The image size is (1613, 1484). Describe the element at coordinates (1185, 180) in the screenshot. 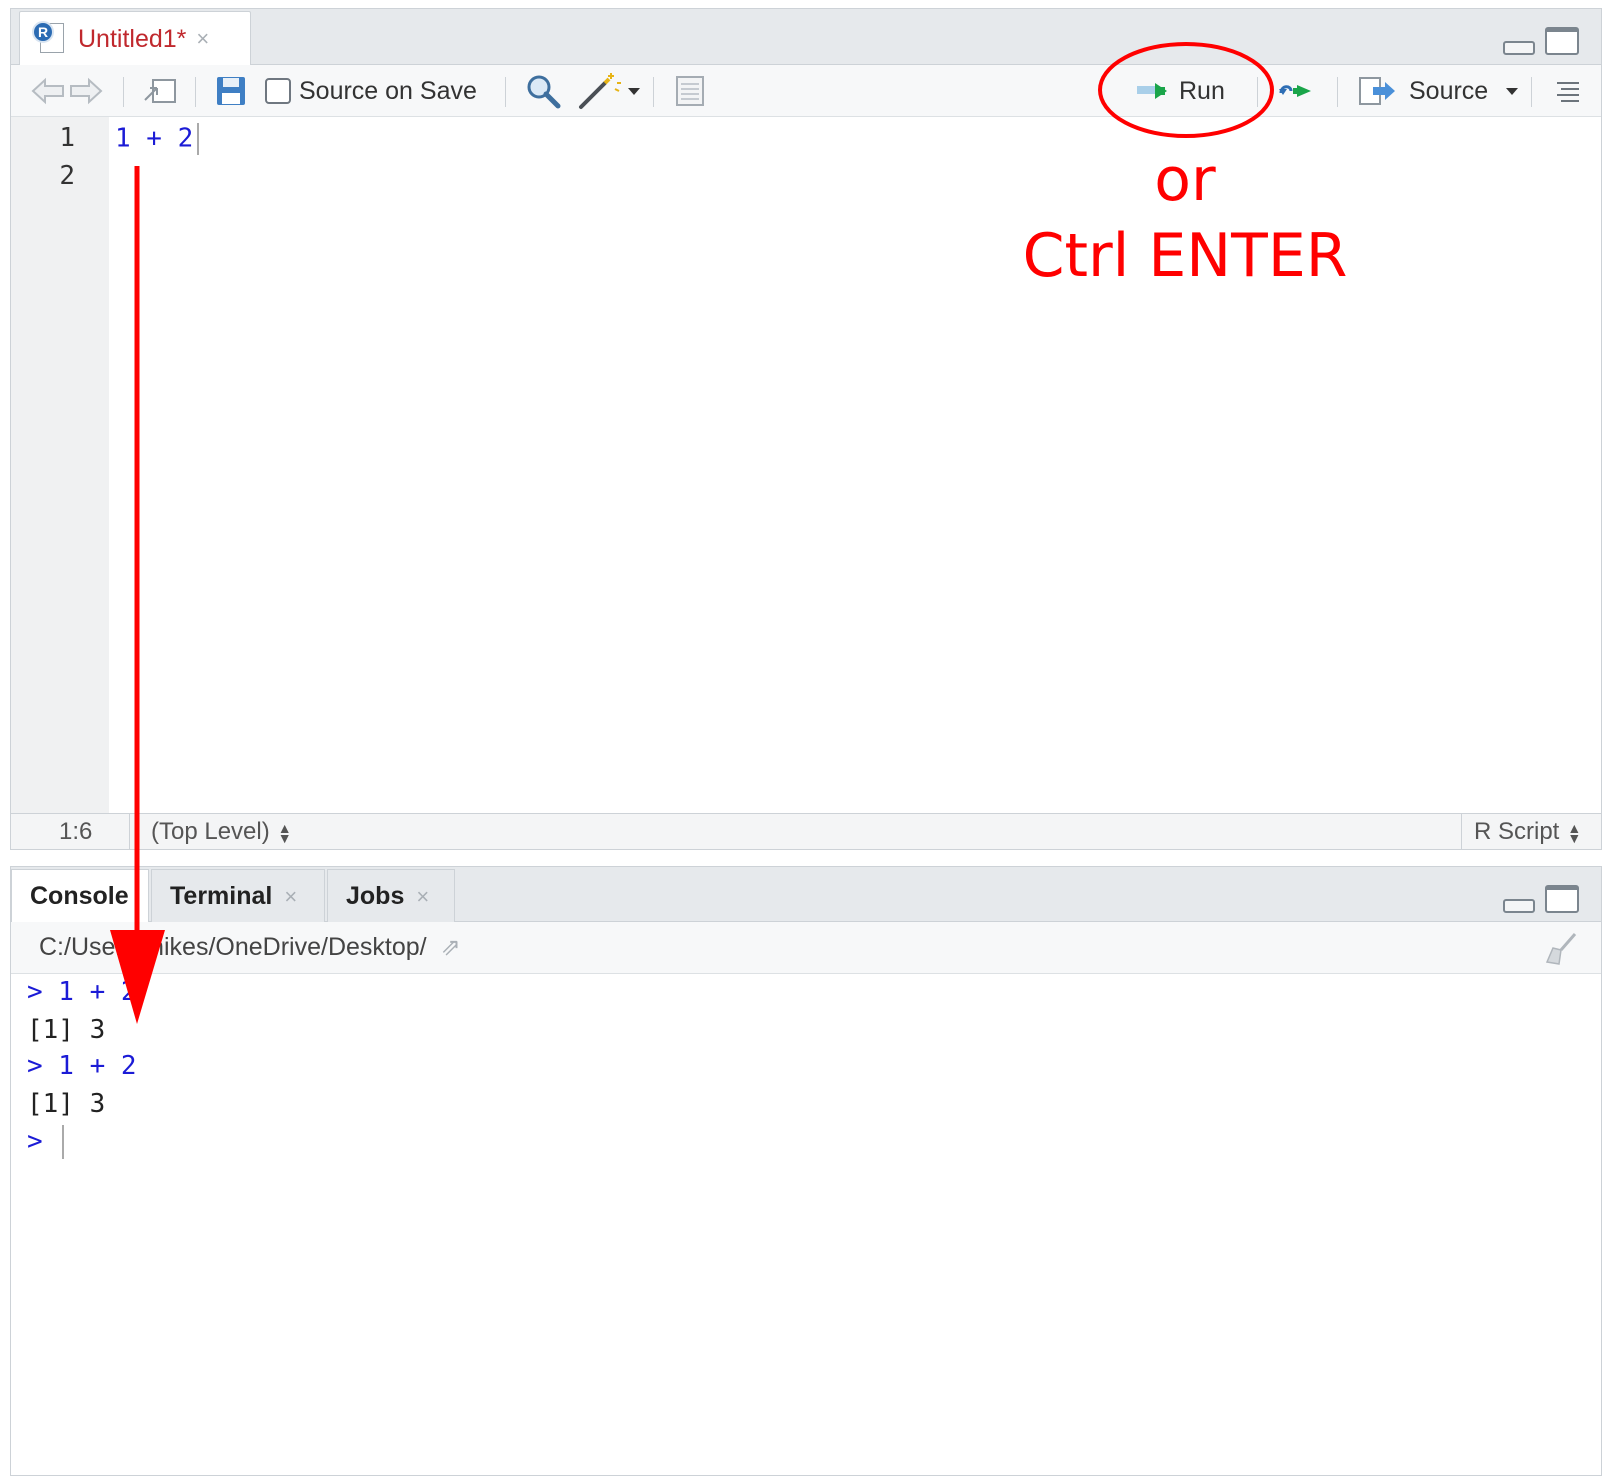

I see `annotation-or: or` at that location.